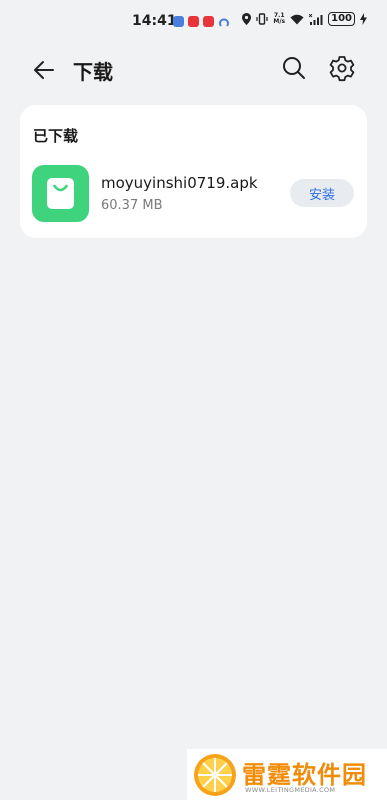 This screenshot has height=800, width=387. I want to click on status-bar: 14:41 7.1 M/s 100, so click(193, 20).